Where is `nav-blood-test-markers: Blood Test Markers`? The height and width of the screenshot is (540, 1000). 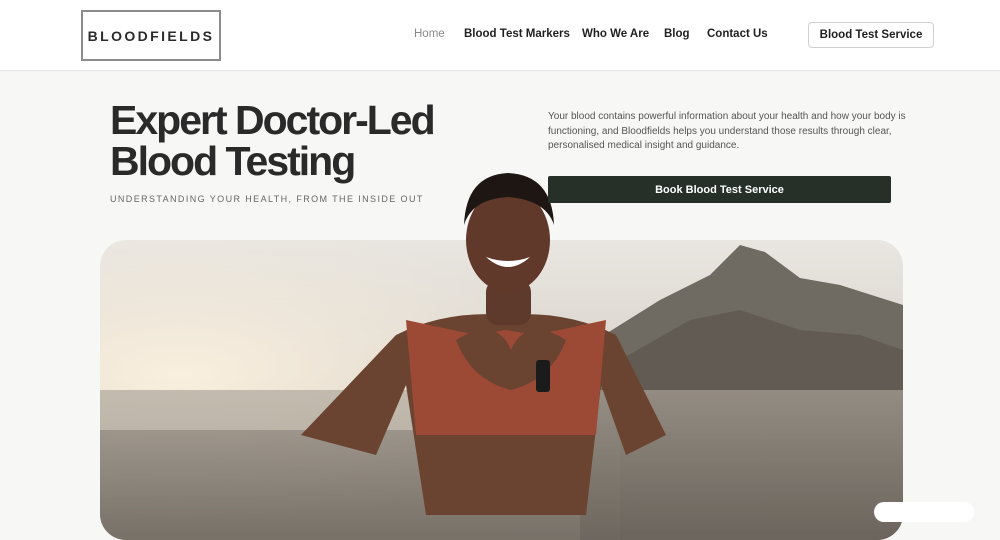 nav-blood-test-markers: Blood Test Markers is located at coordinates (517, 34).